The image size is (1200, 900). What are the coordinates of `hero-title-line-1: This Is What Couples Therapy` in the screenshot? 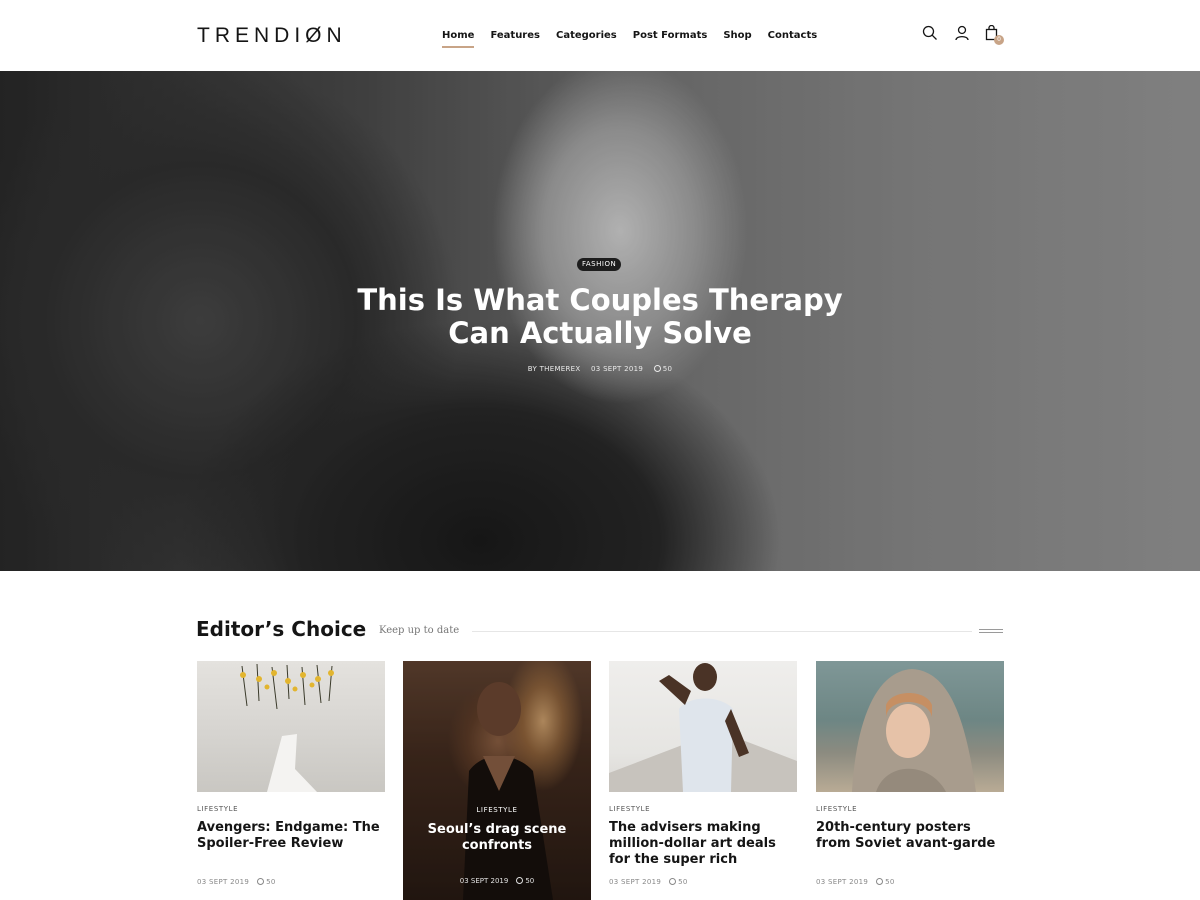 It's located at (600, 300).